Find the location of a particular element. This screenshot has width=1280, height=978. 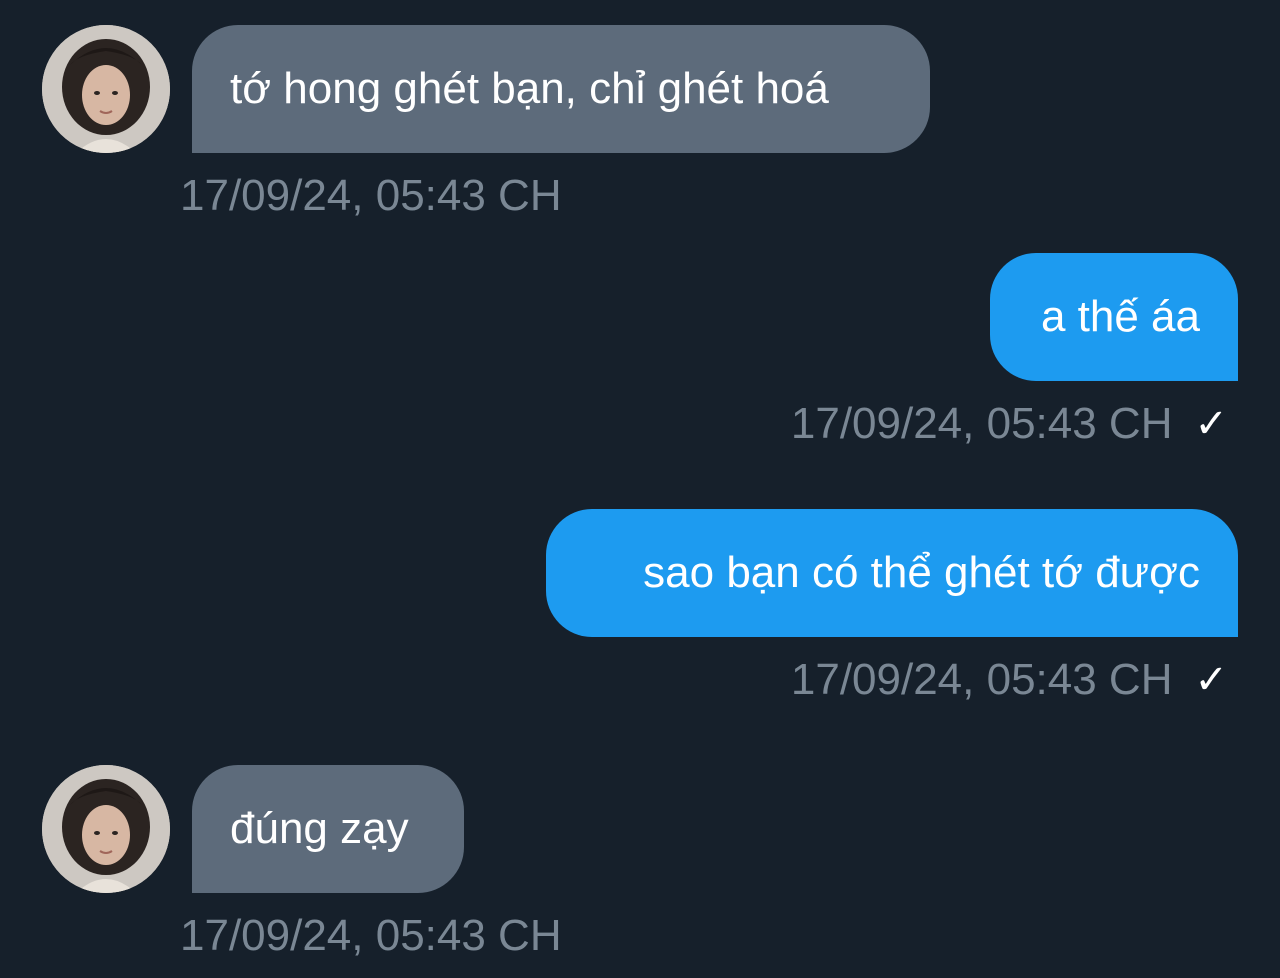

message-text: a thế áa is located at coordinates (1120, 316).